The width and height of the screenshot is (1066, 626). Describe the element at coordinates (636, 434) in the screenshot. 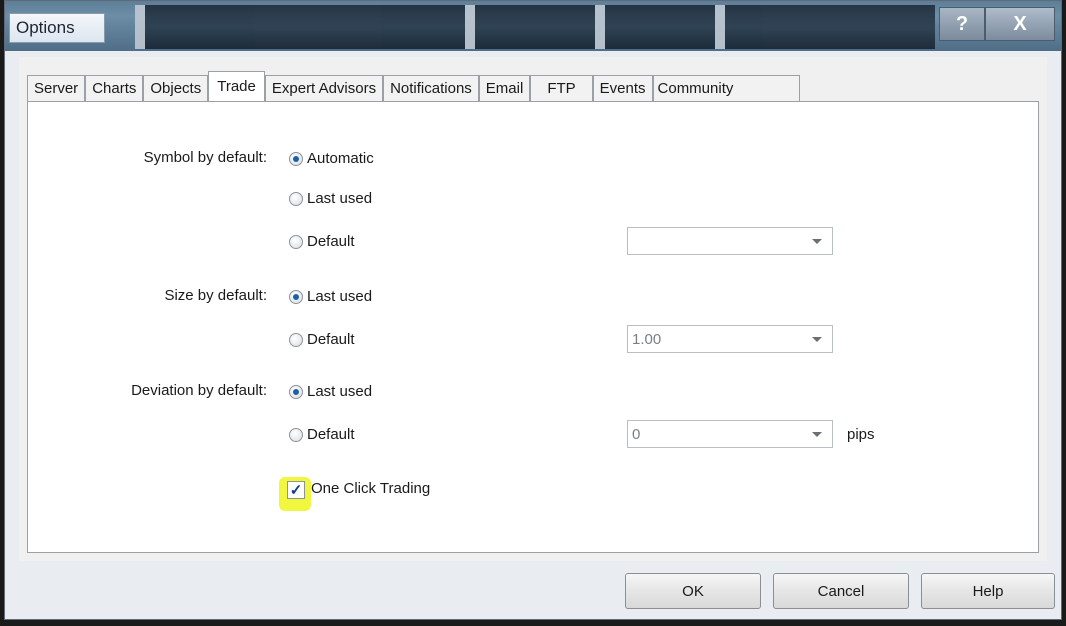

I see `deviation-default-dropdown-value: 0` at that location.